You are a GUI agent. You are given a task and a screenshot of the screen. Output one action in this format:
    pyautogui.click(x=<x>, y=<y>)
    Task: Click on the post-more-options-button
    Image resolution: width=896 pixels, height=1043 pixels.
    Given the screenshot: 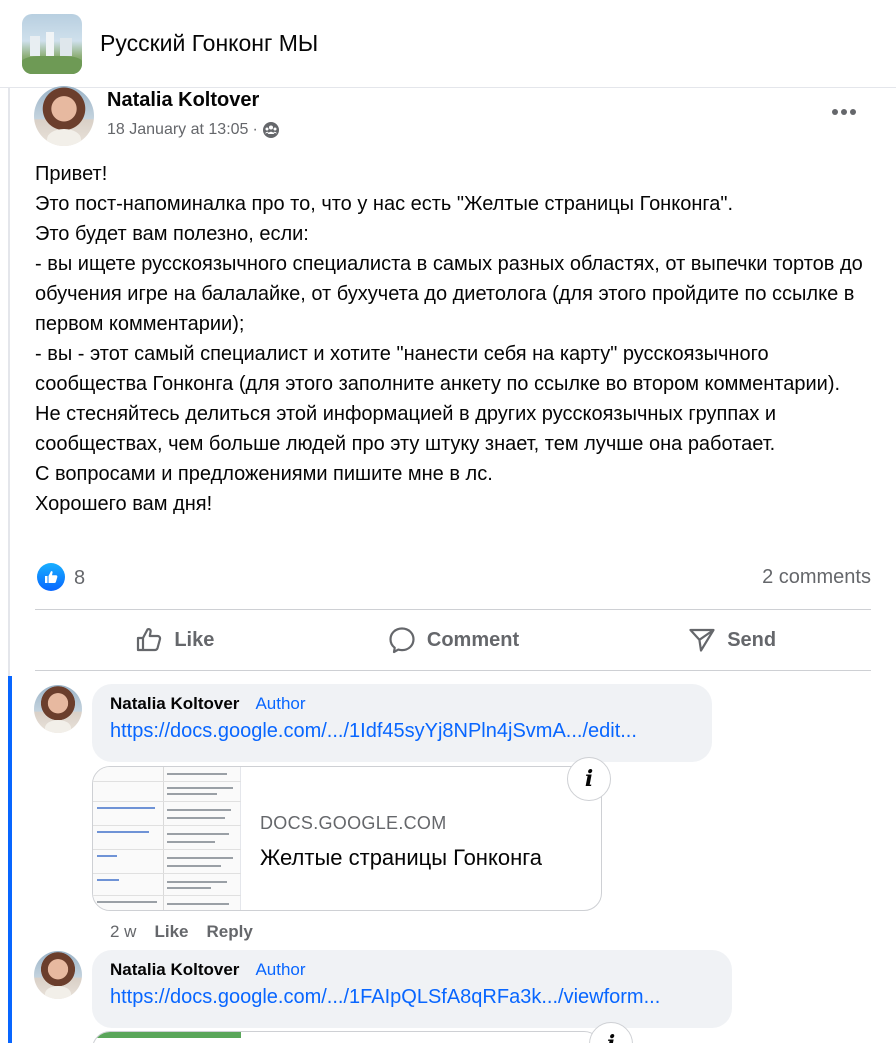 What is the action you would take?
    pyautogui.click(x=844, y=112)
    